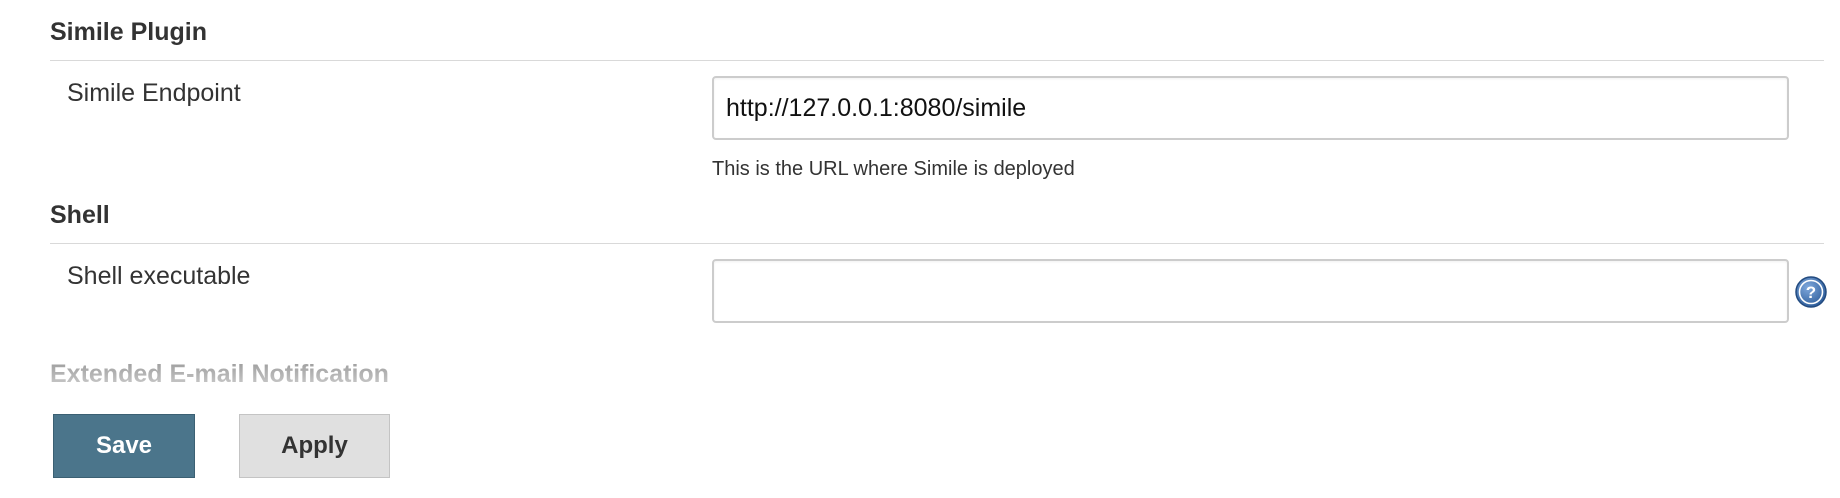  I want to click on simile-endpoint-input, so click(1250, 108).